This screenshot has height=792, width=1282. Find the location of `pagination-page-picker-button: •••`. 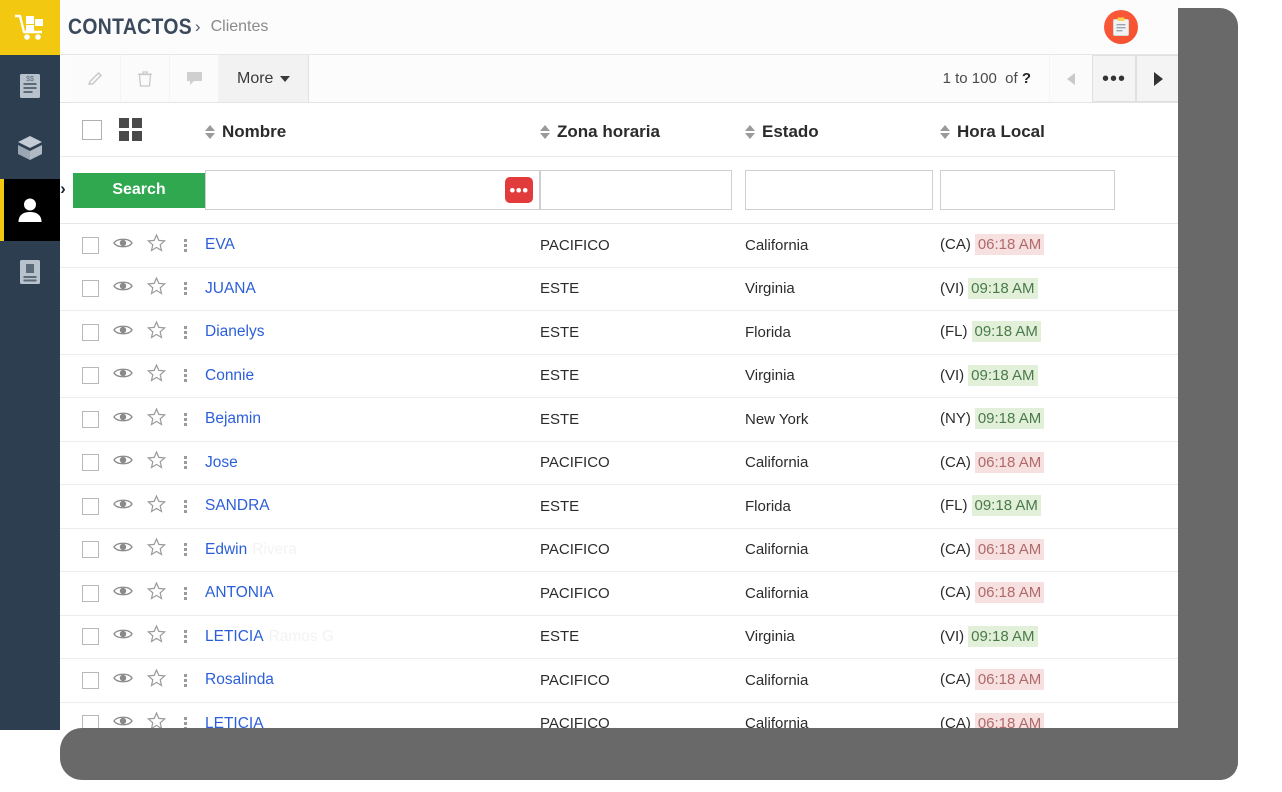

pagination-page-picker-button: ••• is located at coordinates (1114, 78).